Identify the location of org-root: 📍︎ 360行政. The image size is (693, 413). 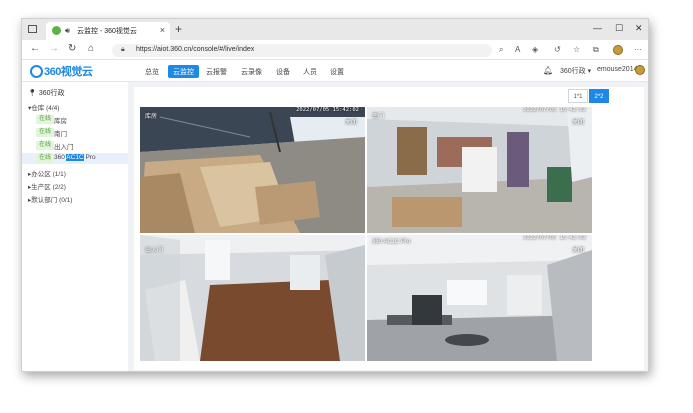
(46, 93).